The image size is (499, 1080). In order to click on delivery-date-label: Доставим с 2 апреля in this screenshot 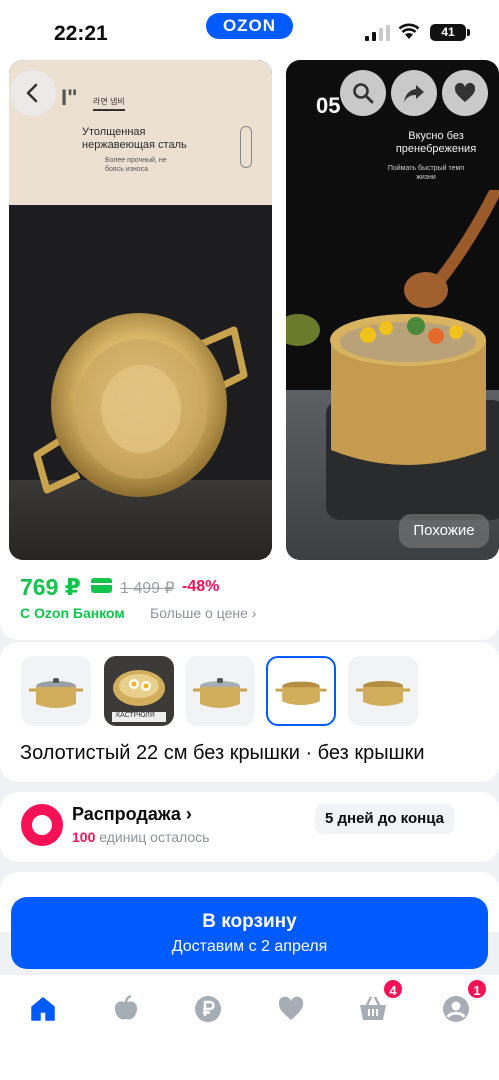, I will do `click(249, 946)`.